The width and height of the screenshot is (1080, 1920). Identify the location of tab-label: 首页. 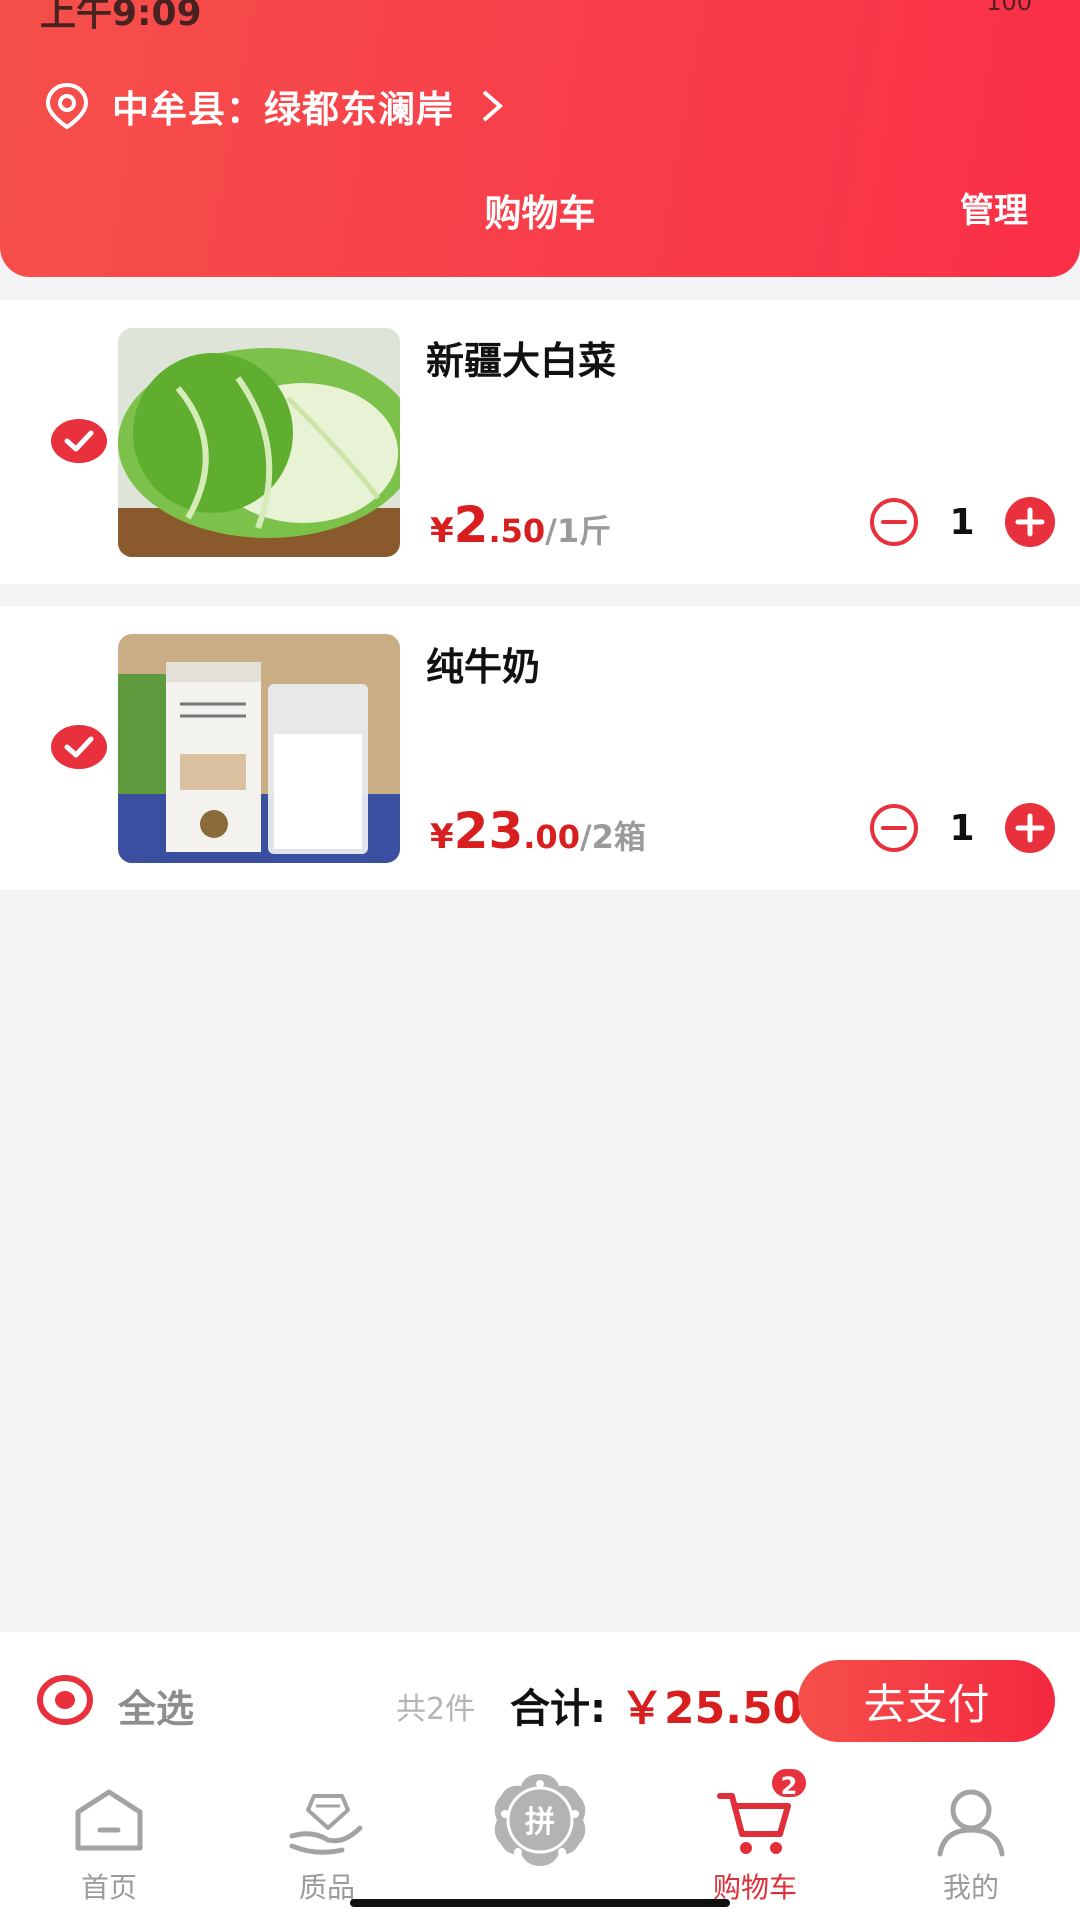
(108, 1887).